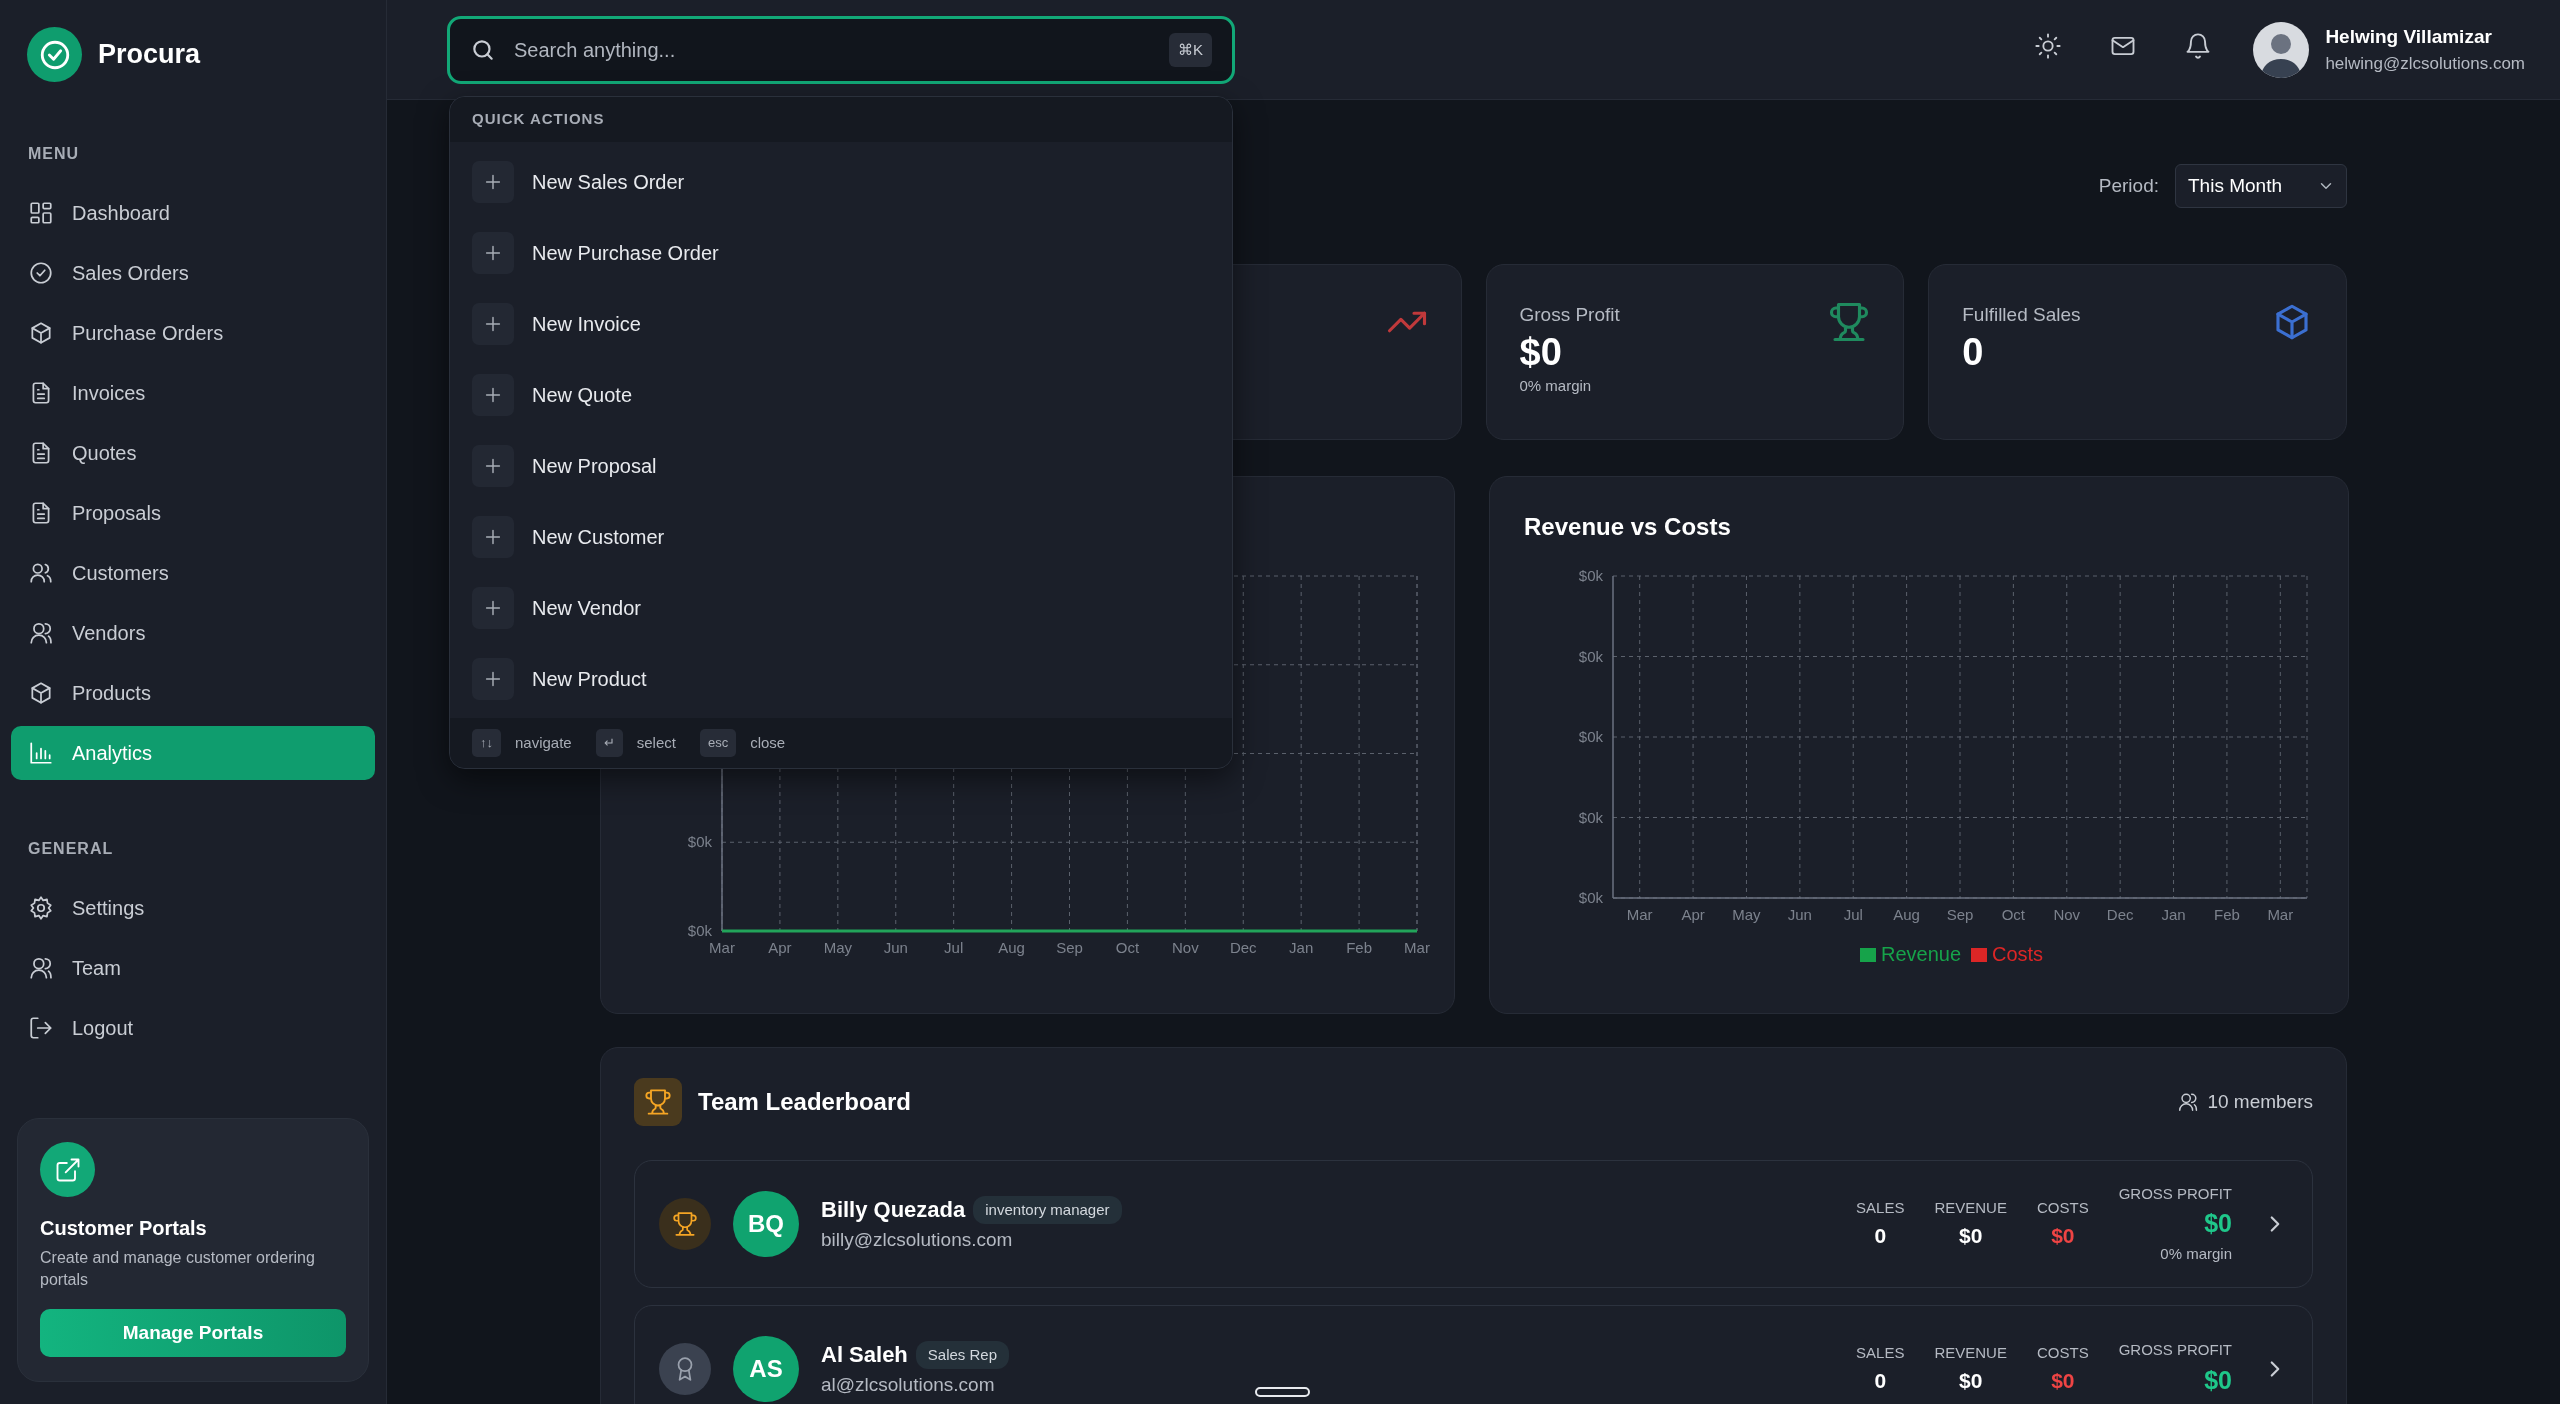 This screenshot has height=1404, width=2560. What do you see at coordinates (766, 1224) in the screenshot?
I see `initials-avatar: BQ` at bounding box center [766, 1224].